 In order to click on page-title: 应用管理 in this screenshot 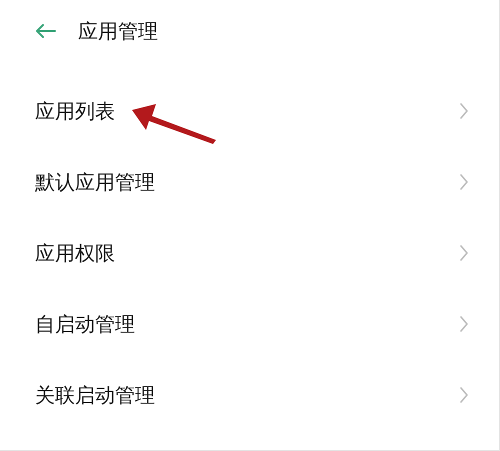, I will do `click(118, 31)`.